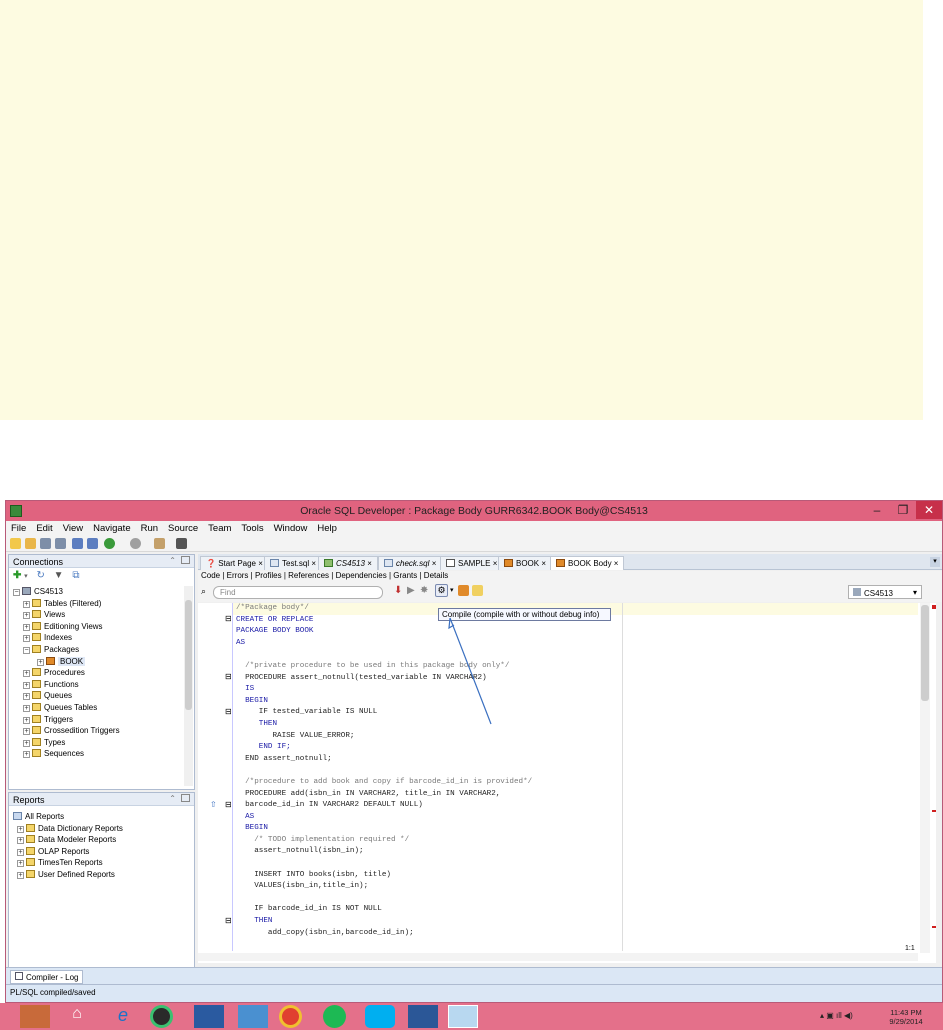  I want to click on tab-cs4513: CS4513 ×, so click(348, 563).